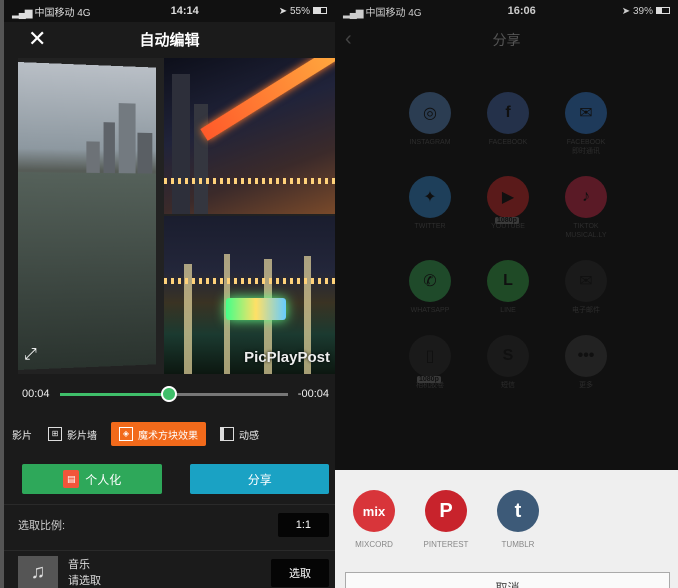  I want to click on time-end: -00:04, so click(313, 394).